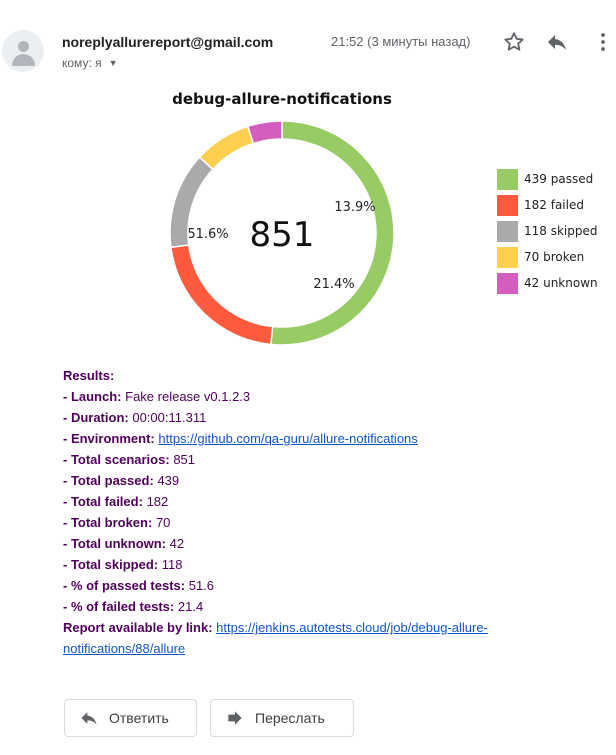 This screenshot has height=755, width=616. Describe the element at coordinates (235, 718) in the screenshot. I see `forward-icon` at that location.